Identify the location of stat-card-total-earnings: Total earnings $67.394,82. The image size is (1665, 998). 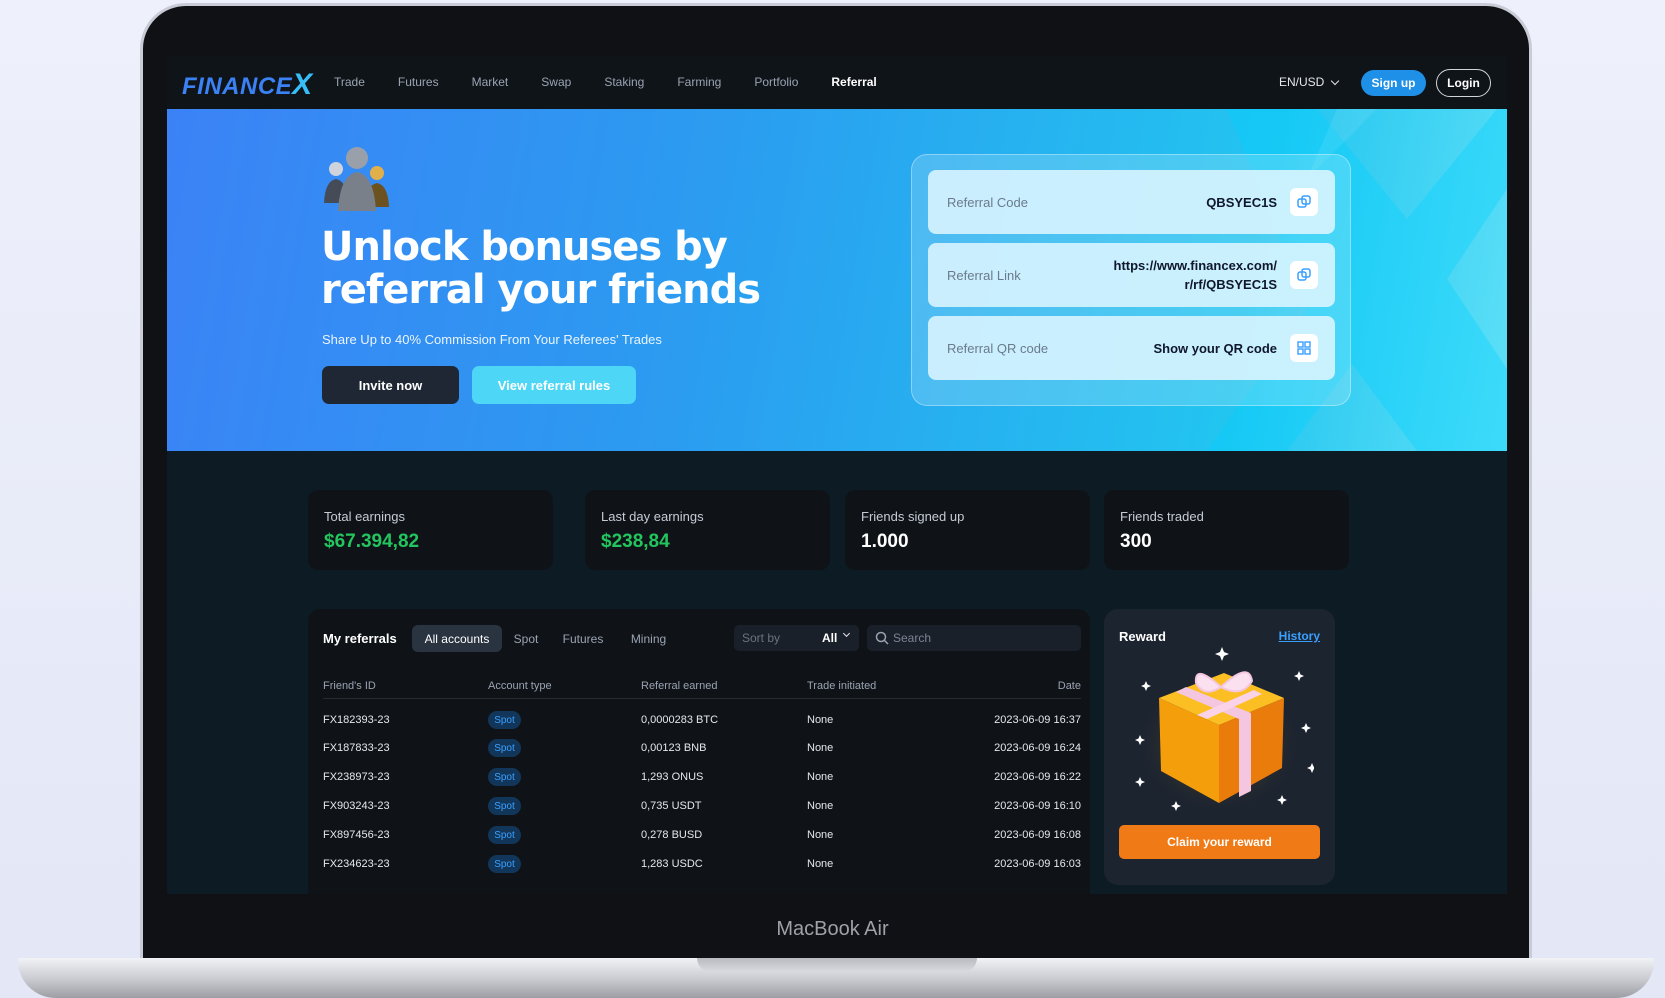
(430, 530).